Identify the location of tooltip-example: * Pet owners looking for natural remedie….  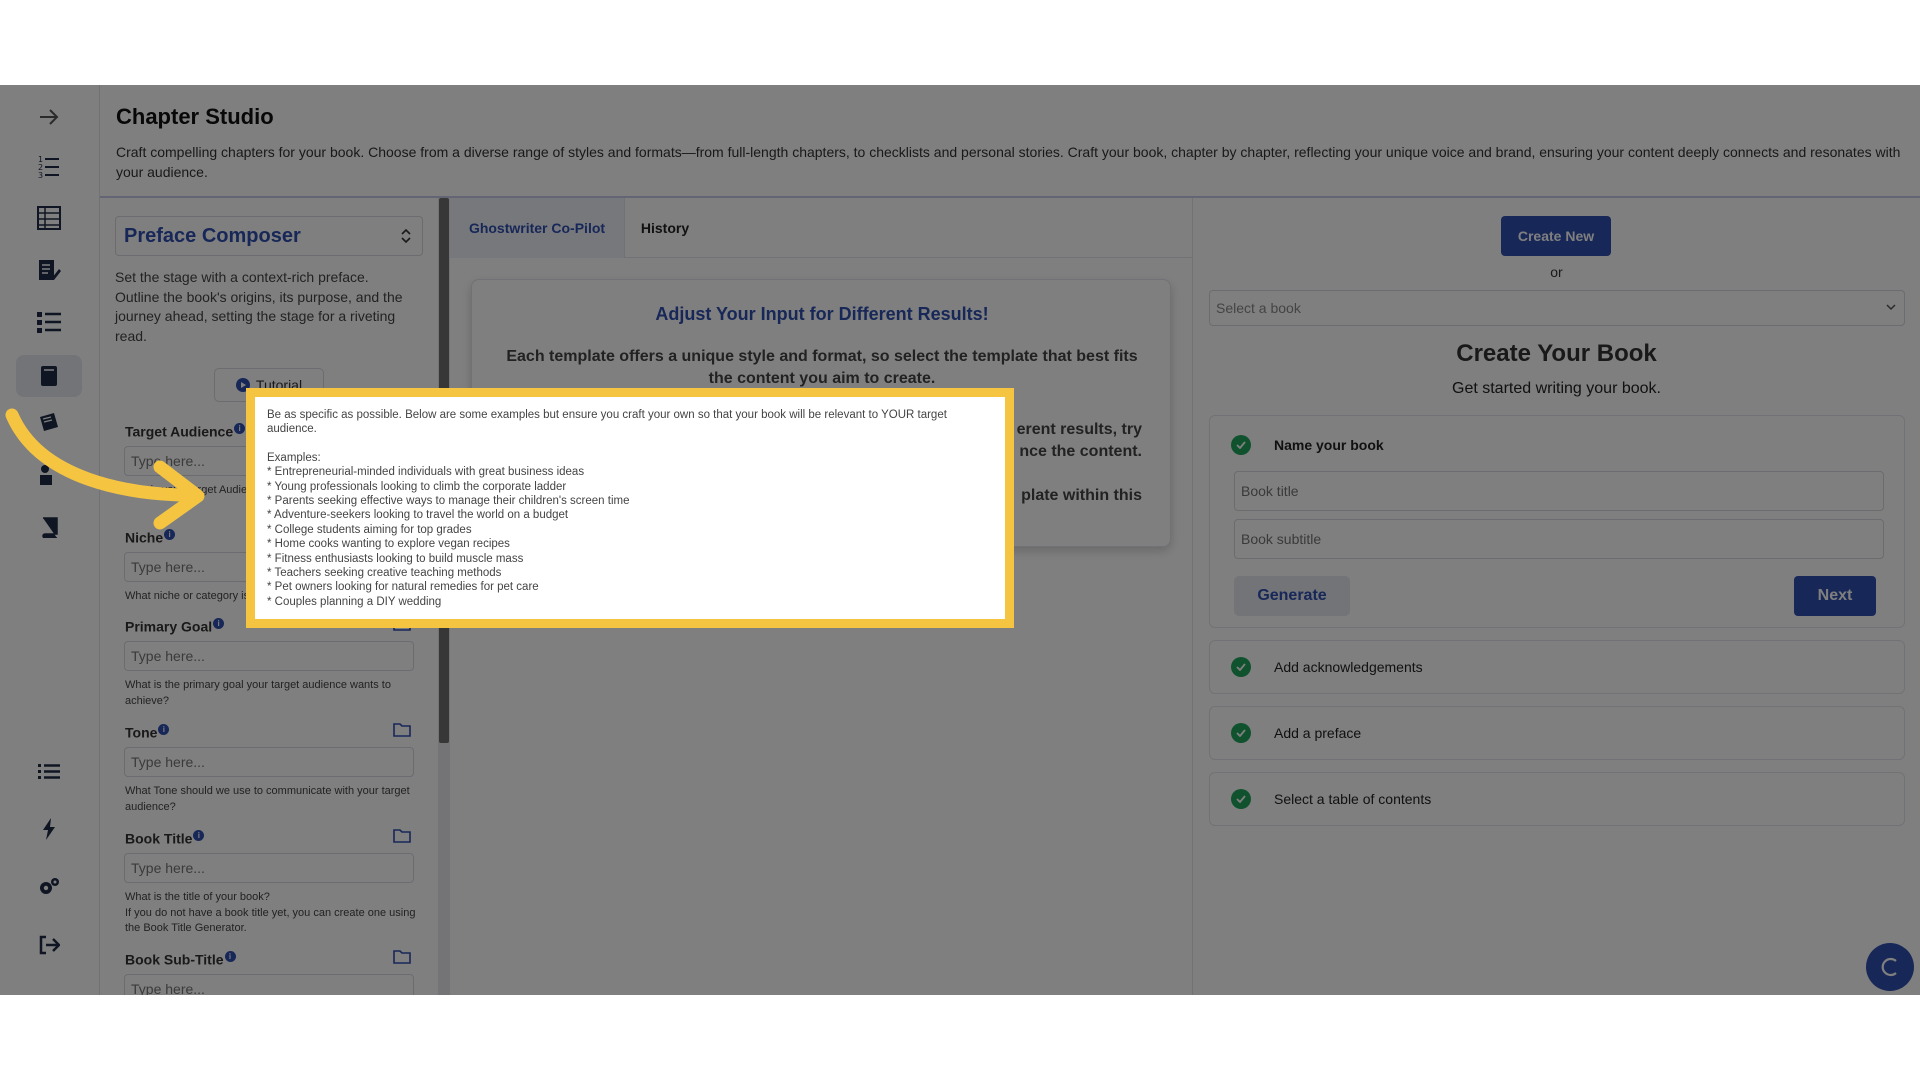
(403, 587).